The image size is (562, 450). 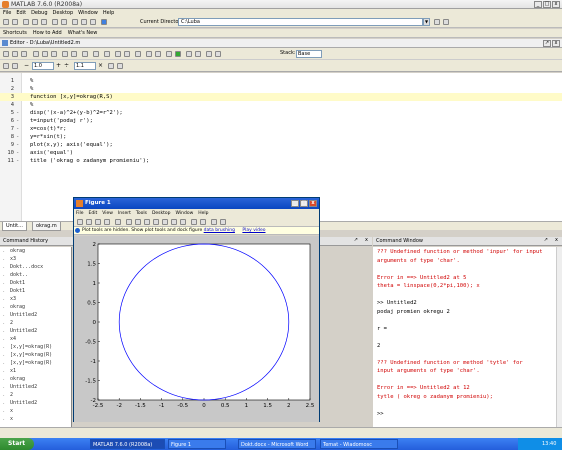 I want to click on code-line: 3 function [x,y]=okrag(R,S), so click(x=281, y=97).